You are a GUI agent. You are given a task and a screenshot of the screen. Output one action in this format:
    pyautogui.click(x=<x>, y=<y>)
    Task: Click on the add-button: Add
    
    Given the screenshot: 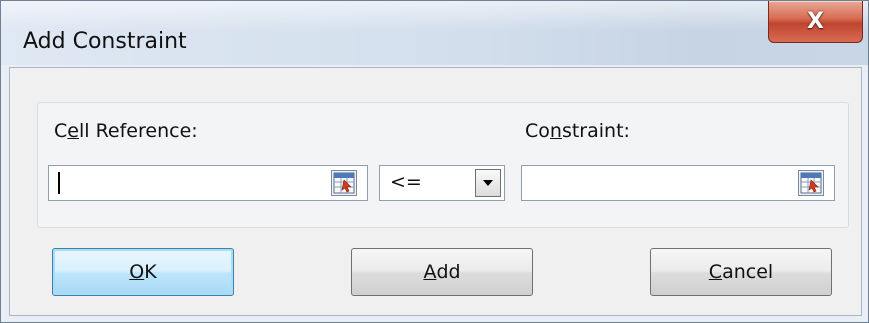 What is the action you would take?
    pyautogui.click(x=442, y=272)
    